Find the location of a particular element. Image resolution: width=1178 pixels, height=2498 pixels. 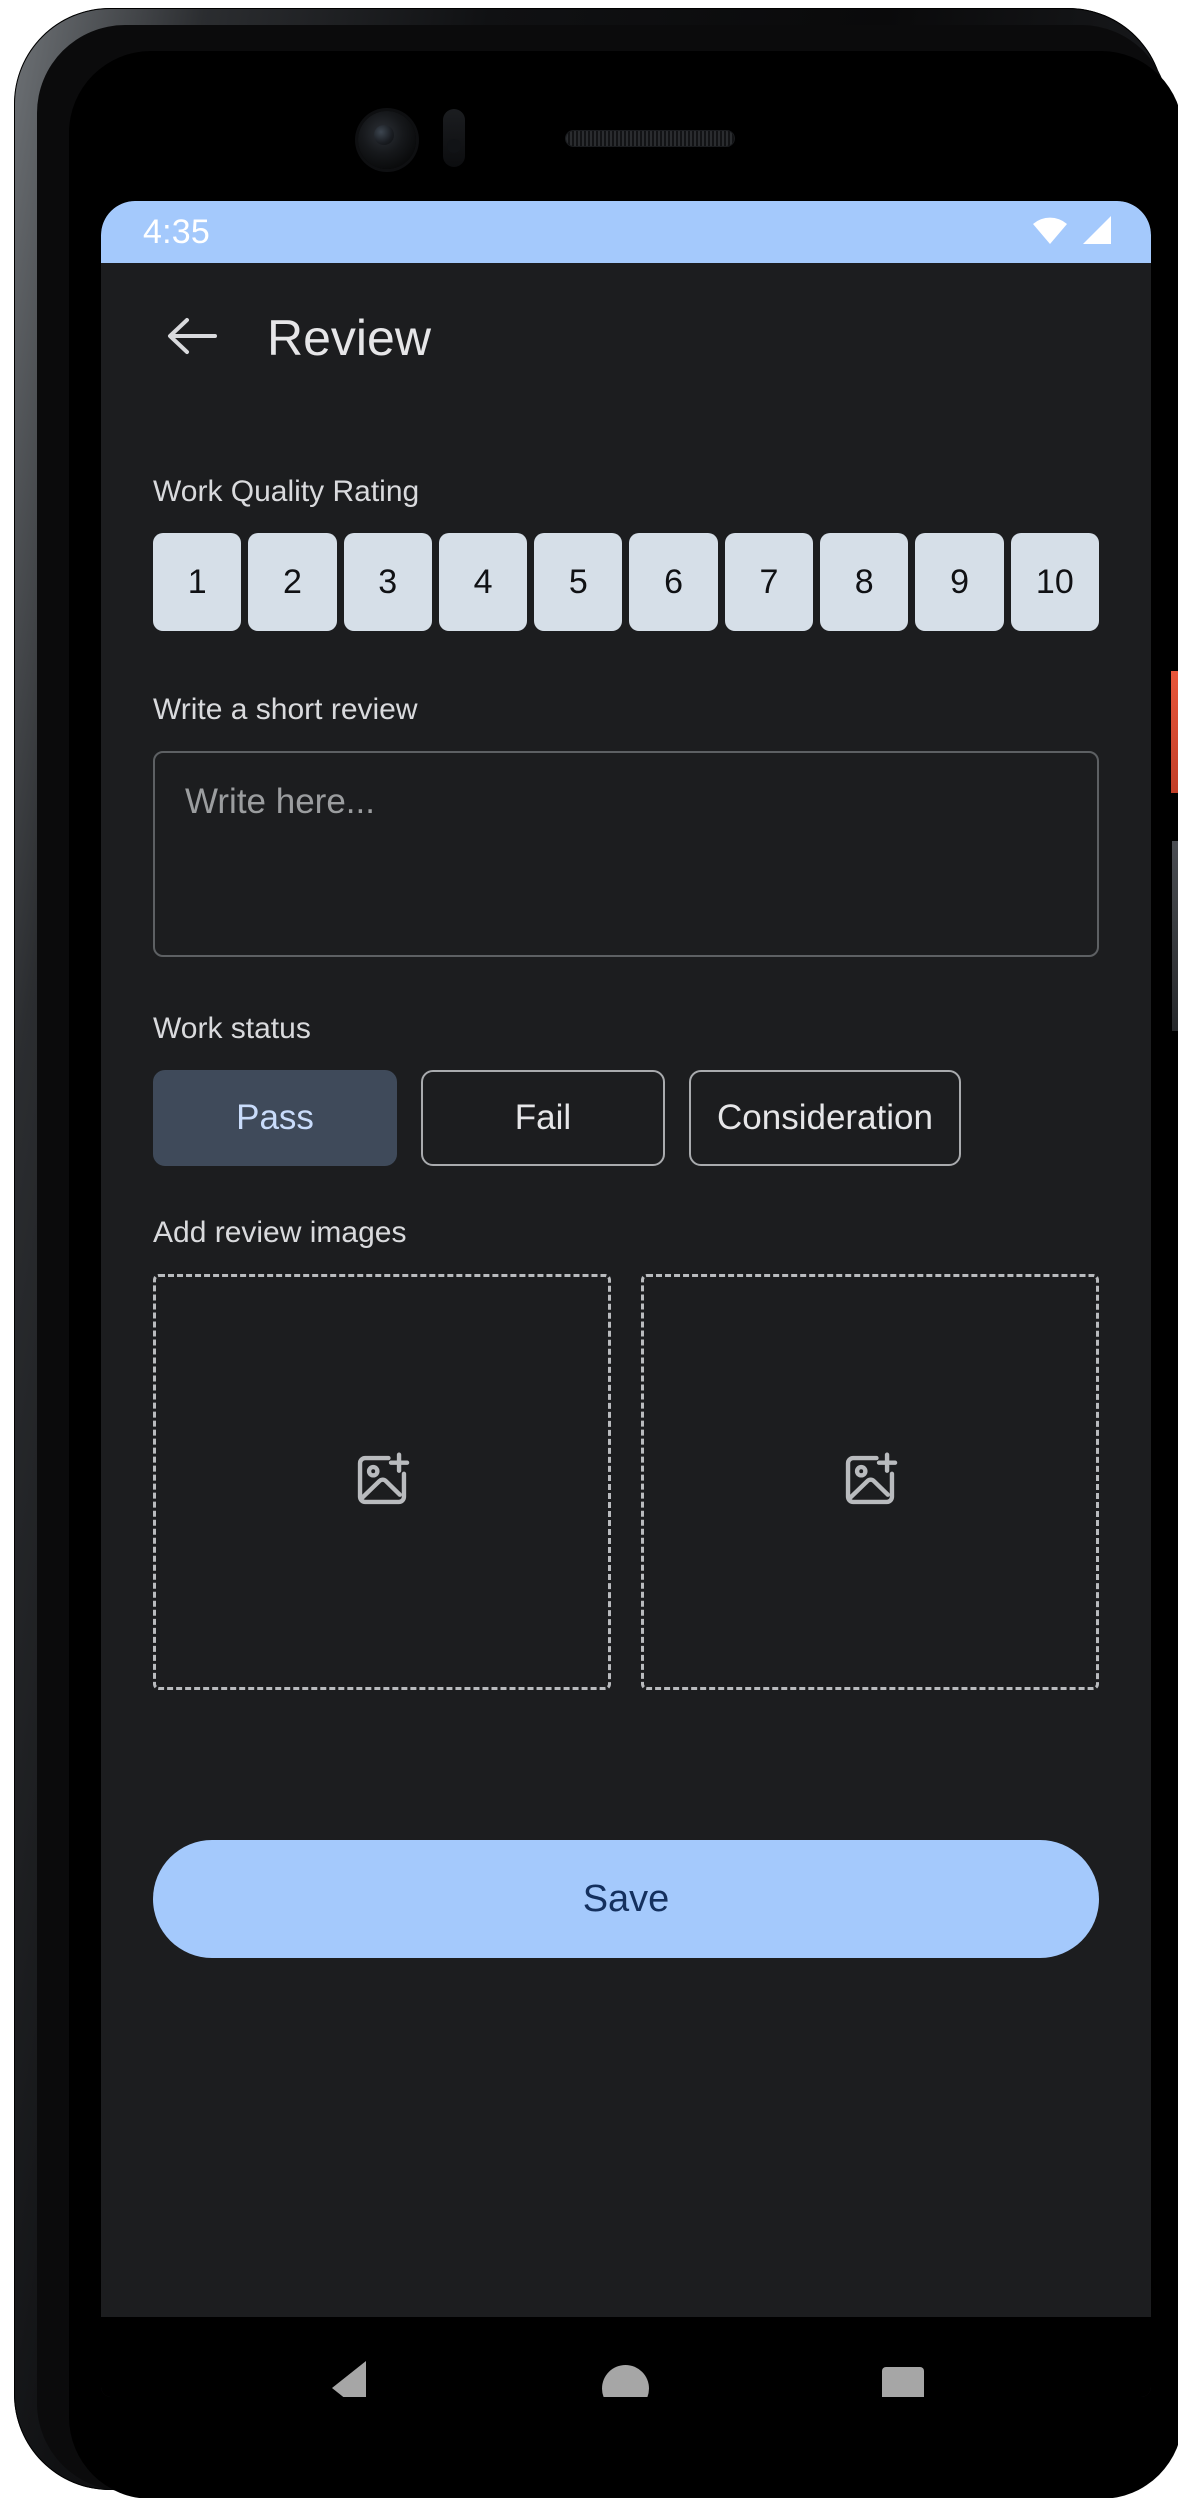

proximity-sensor-icon is located at coordinates (454, 138).